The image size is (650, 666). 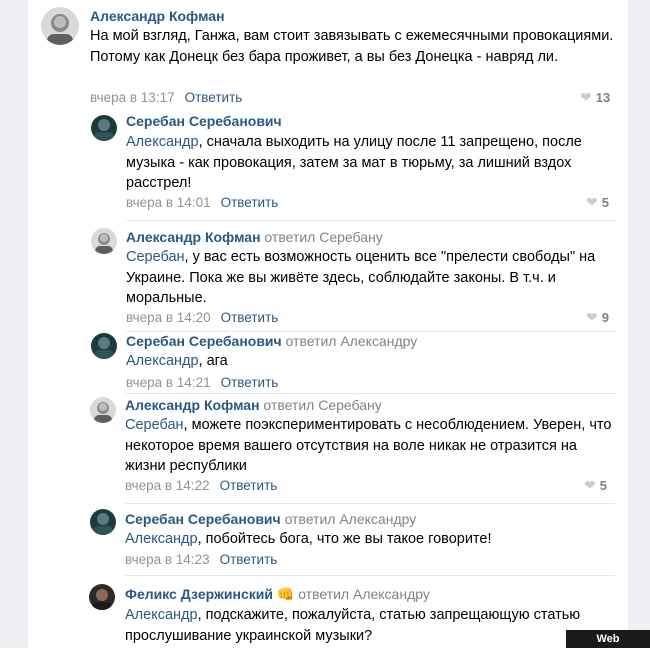 What do you see at coordinates (371, 361) in the screenshot?
I see `comment-text: Александр, ага` at bounding box center [371, 361].